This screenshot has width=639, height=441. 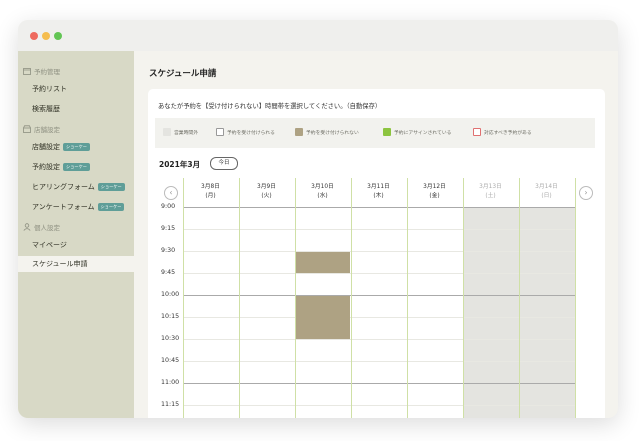 I want to click on legend-item-action-needed: 対応すべき予約がある, so click(x=502, y=132).